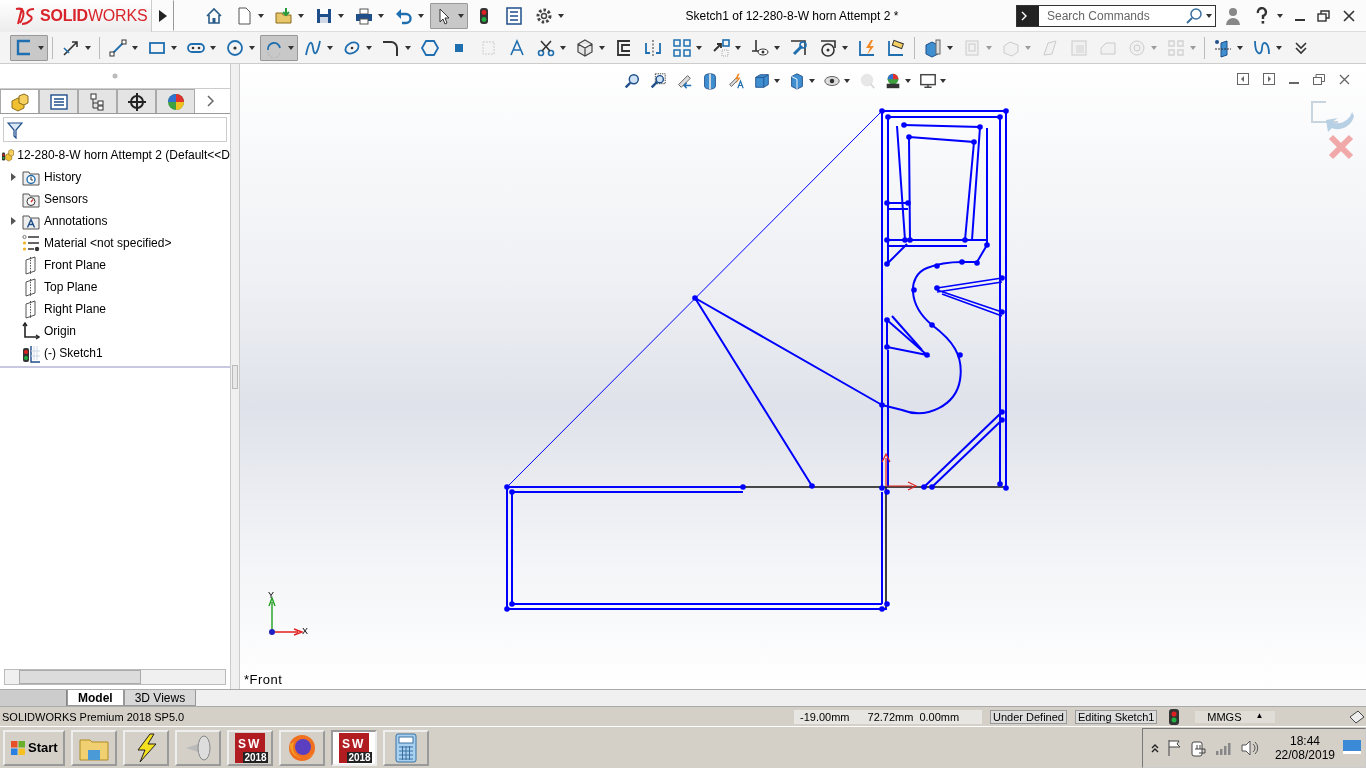  What do you see at coordinates (939, 716) in the screenshot?
I see `z-coordinate: 0.00mm` at bounding box center [939, 716].